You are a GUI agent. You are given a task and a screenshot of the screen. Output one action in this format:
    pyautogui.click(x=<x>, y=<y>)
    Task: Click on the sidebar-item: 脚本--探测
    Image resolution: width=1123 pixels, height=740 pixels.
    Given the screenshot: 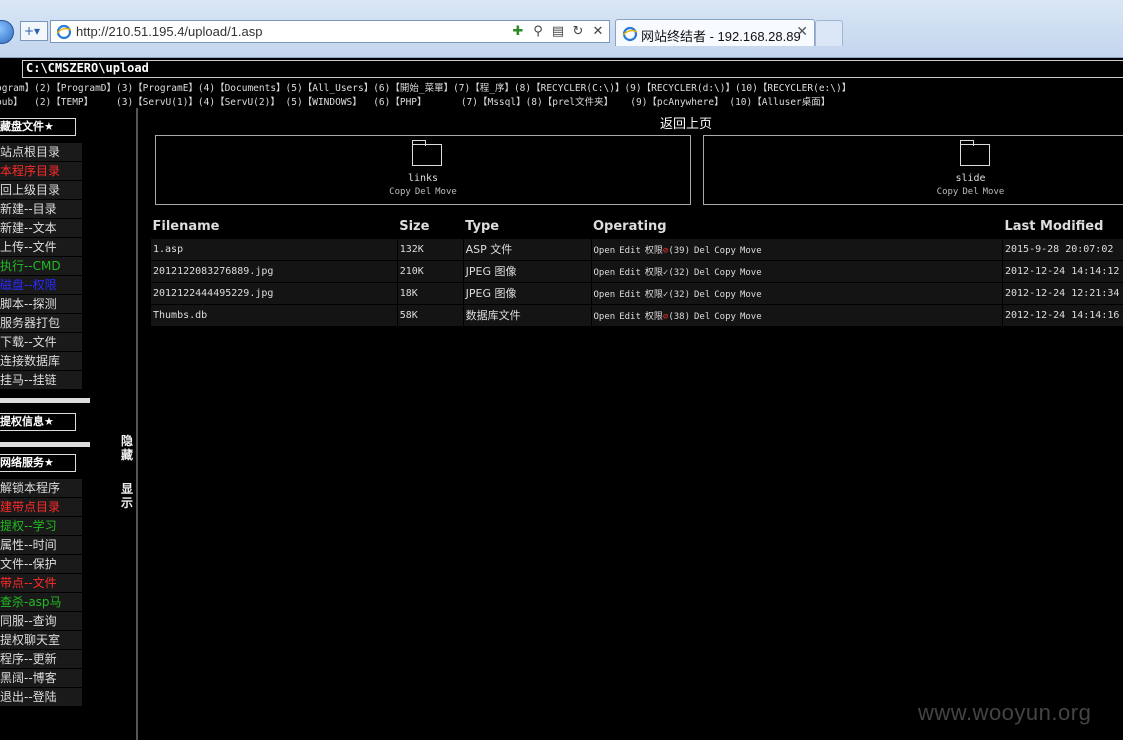 What is the action you would take?
    pyautogui.click(x=41, y=304)
    